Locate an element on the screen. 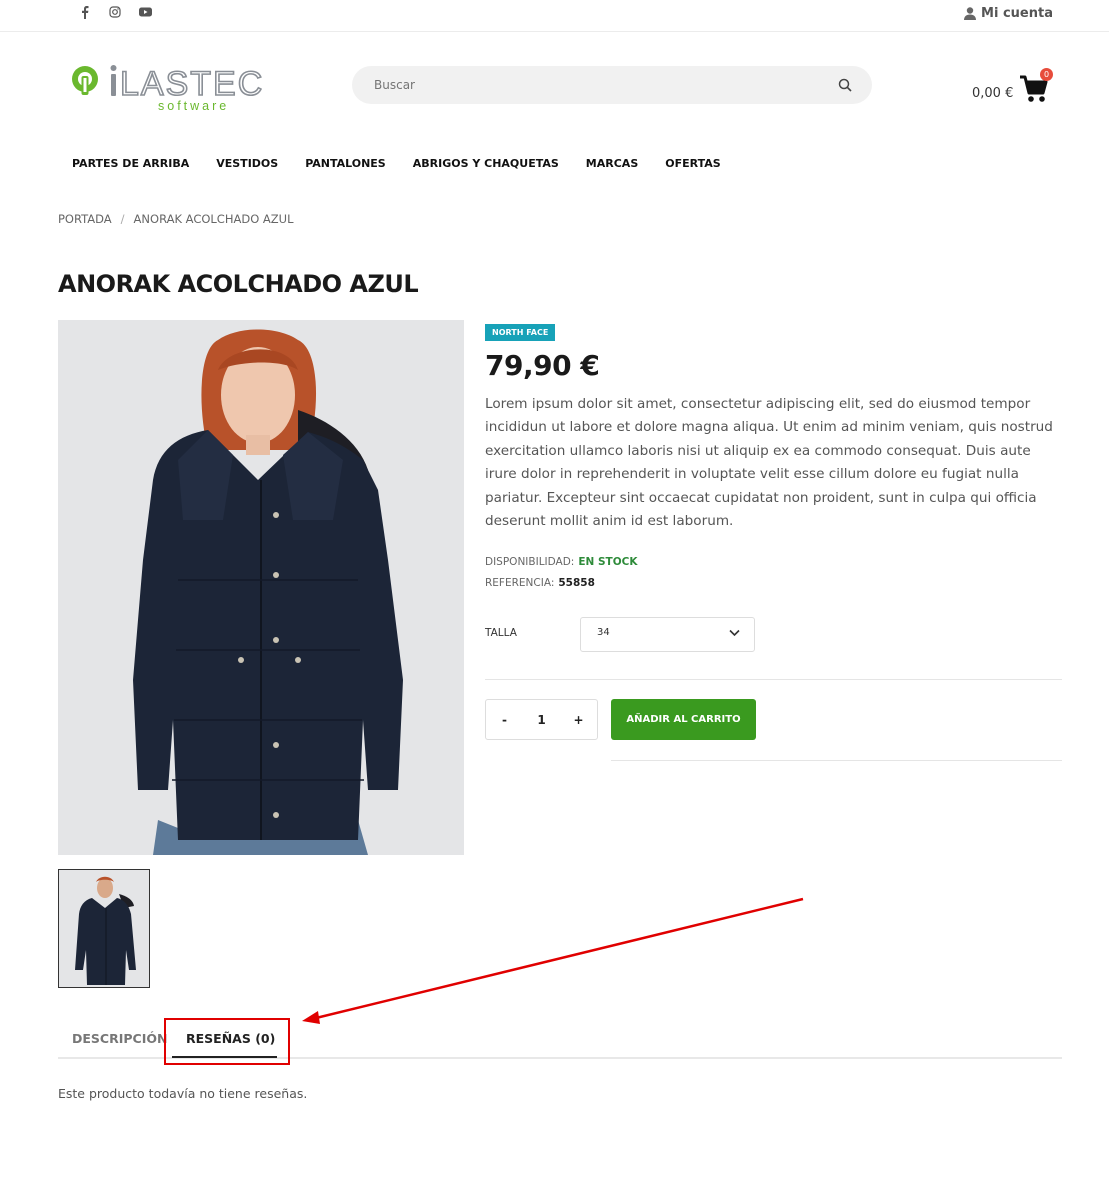  tab-description: DESCRIPCIÓN is located at coordinates (119, 1038).